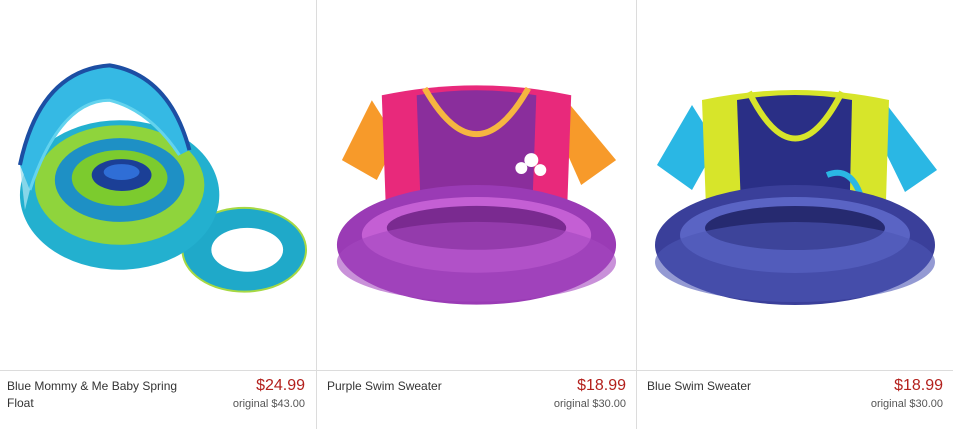 This screenshot has height=429, width=953. What do you see at coordinates (742, 386) in the screenshot?
I see `product-name: Blue Swim Sweater` at bounding box center [742, 386].